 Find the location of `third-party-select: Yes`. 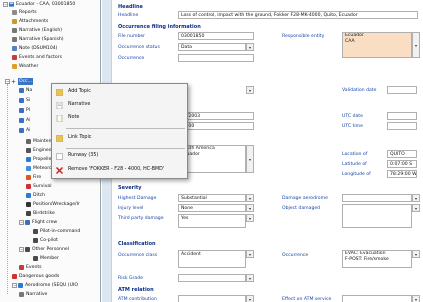

third-party-select: Yes is located at coordinates (212, 221).